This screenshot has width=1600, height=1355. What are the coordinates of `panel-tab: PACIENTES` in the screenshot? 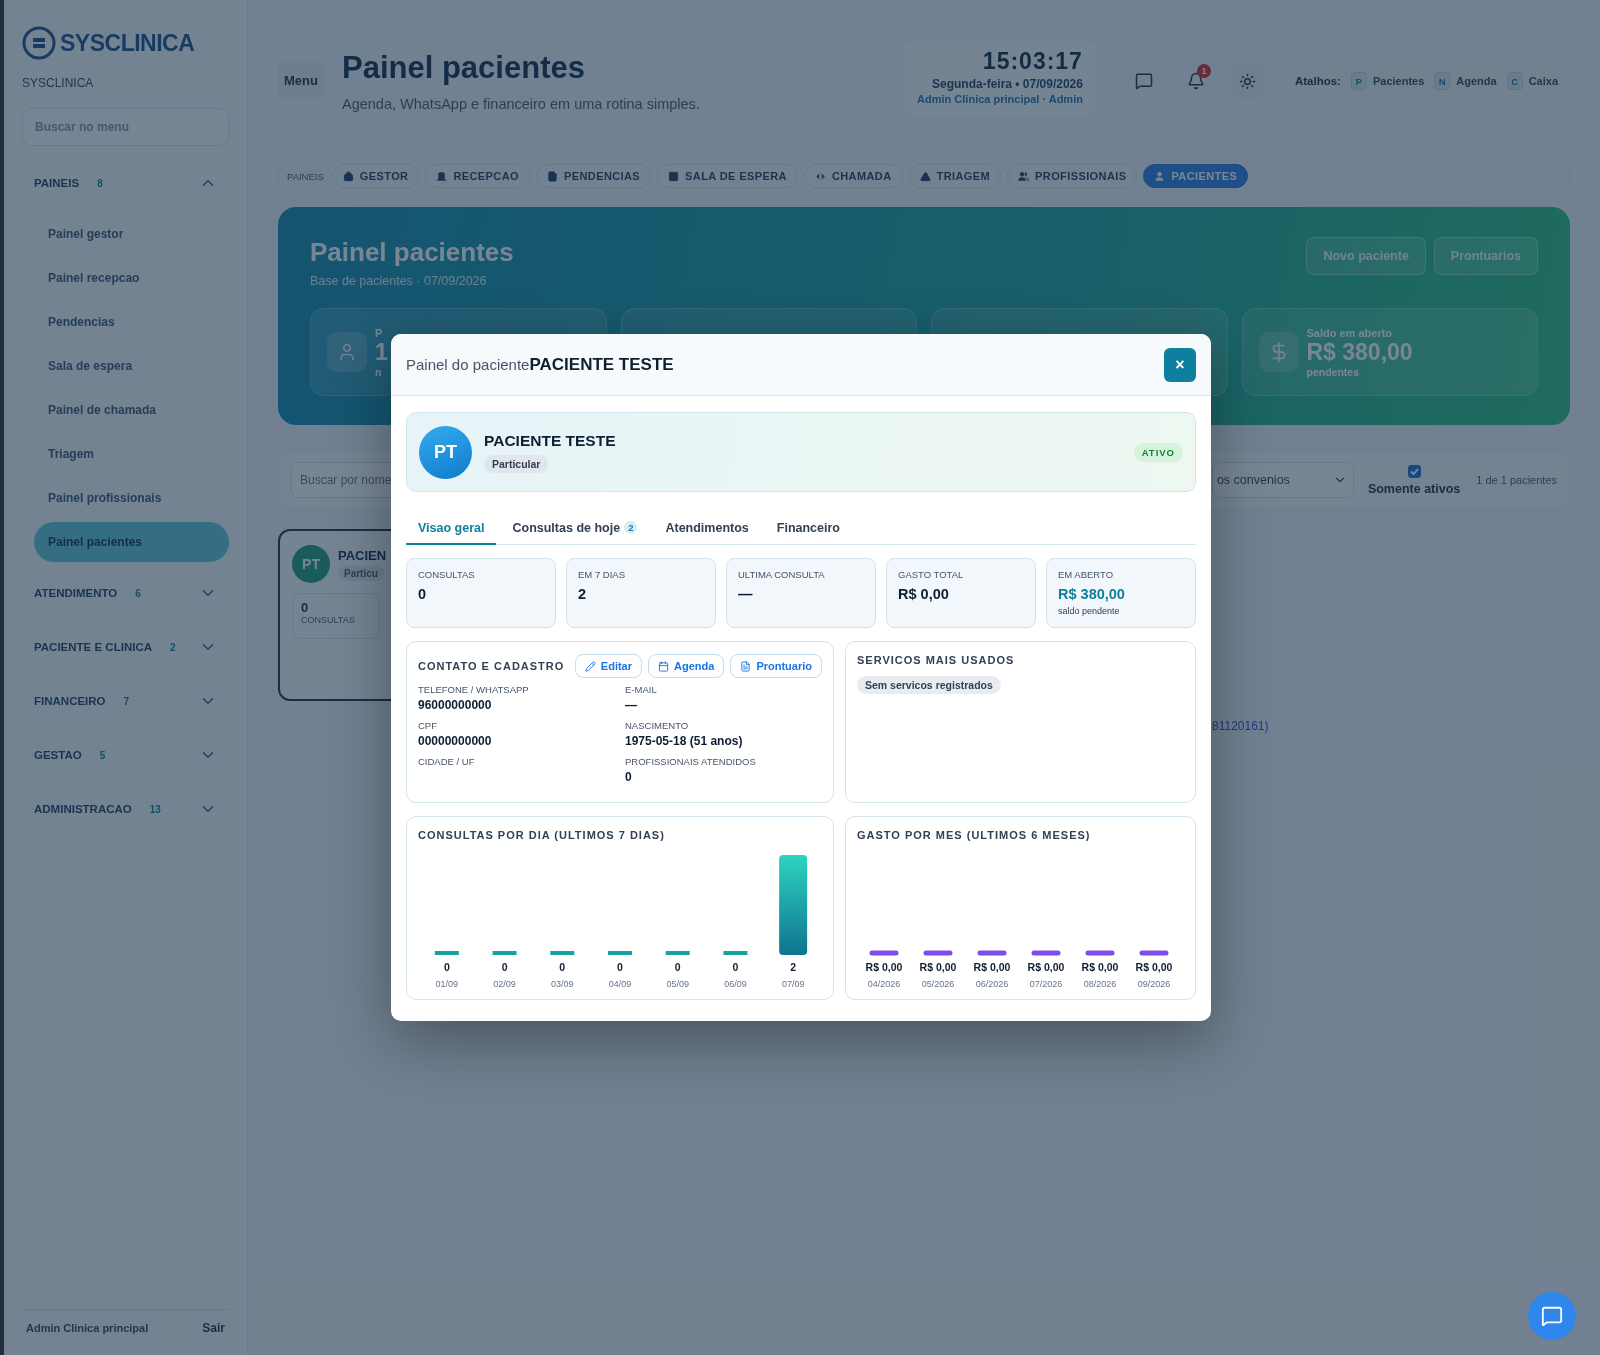 It's located at (1196, 176).